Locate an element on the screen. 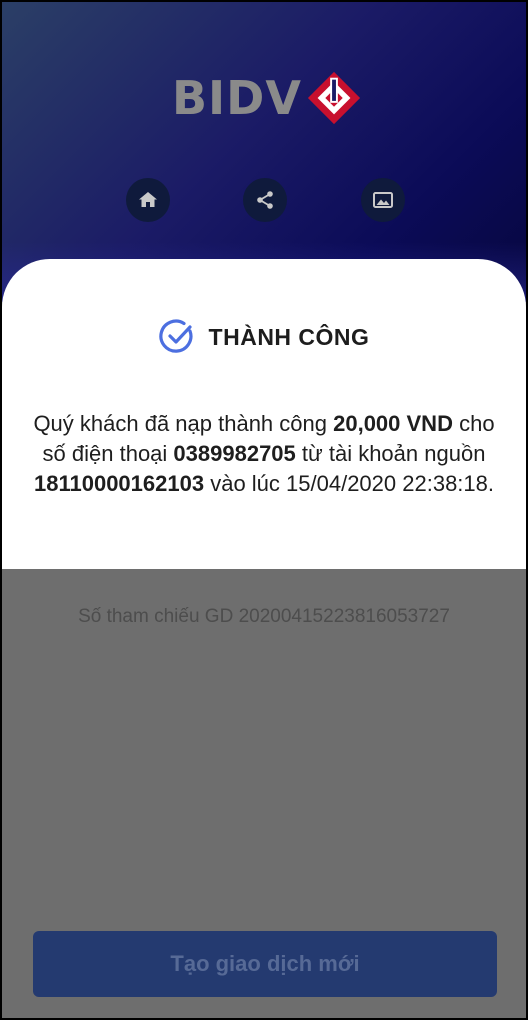  message-suffix: vào lúc 15/04/2020 22:38:18. is located at coordinates (349, 483).